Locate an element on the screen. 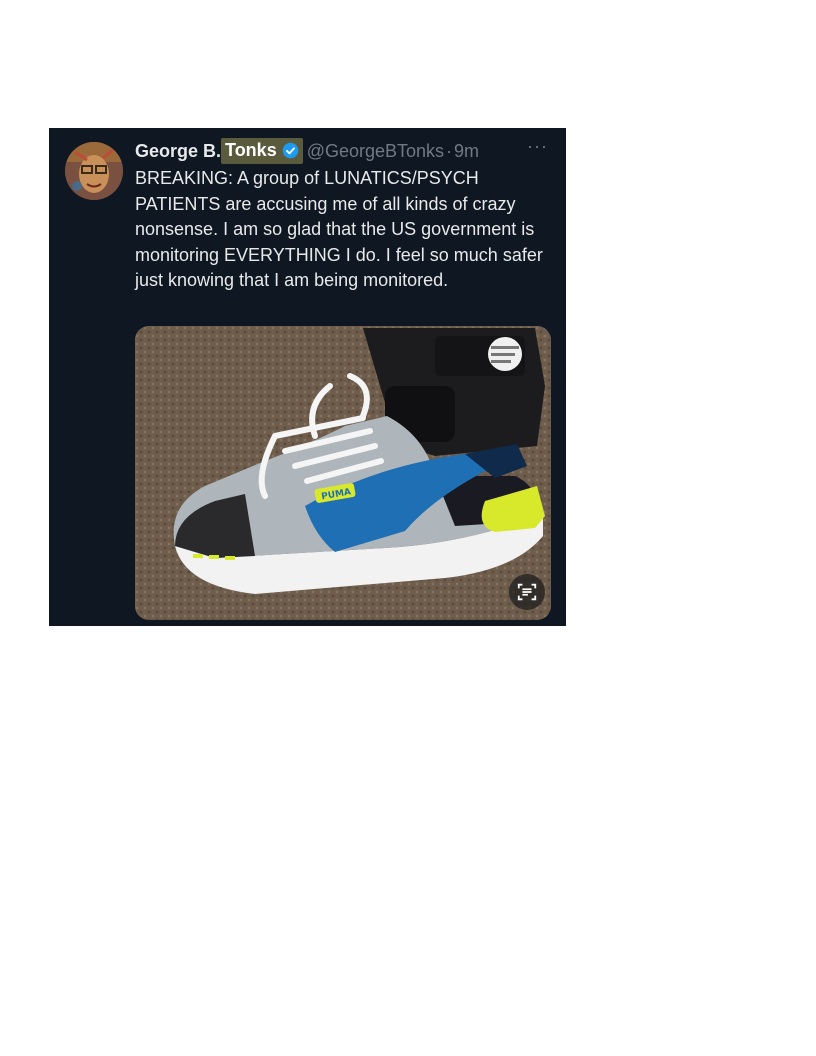 This screenshot has width=816, height=1056. verified-badge-icon is located at coordinates (290, 150).